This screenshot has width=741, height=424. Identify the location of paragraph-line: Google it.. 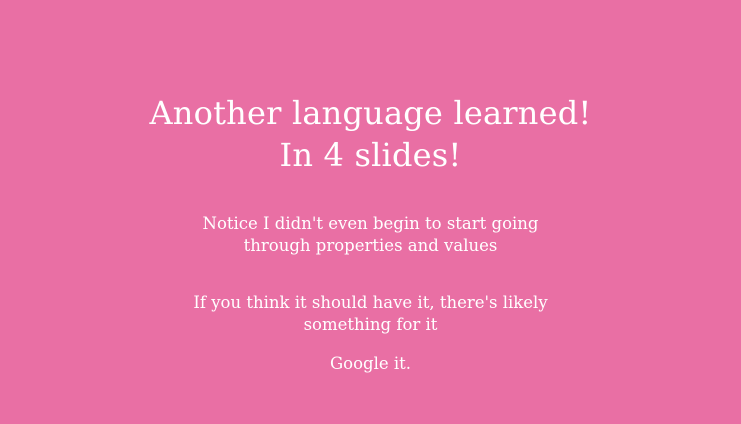
(370, 363).